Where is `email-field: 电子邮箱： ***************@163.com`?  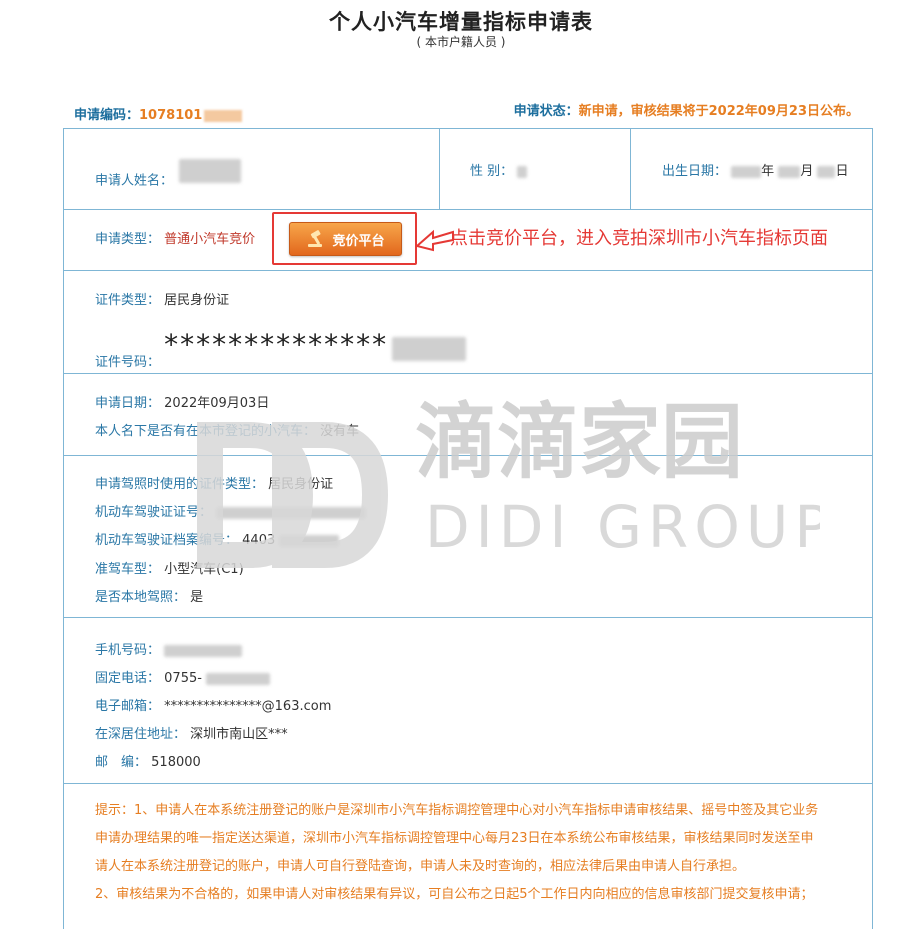 email-field: 电子邮箱： ***************@163.com is located at coordinates (213, 704).